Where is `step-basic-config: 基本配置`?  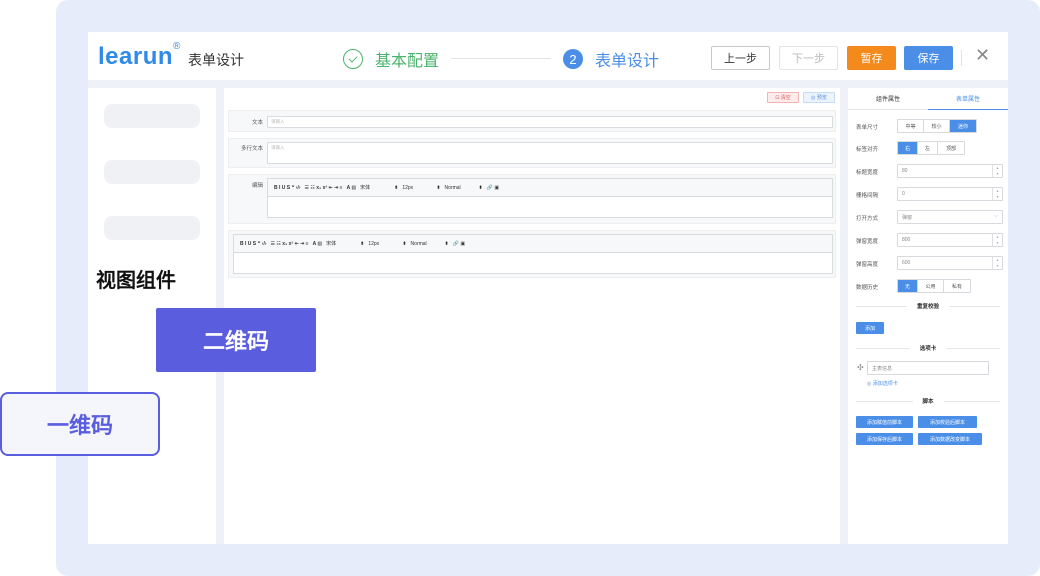 step-basic-config: 基本配置 is located at coordinates (391, 59).